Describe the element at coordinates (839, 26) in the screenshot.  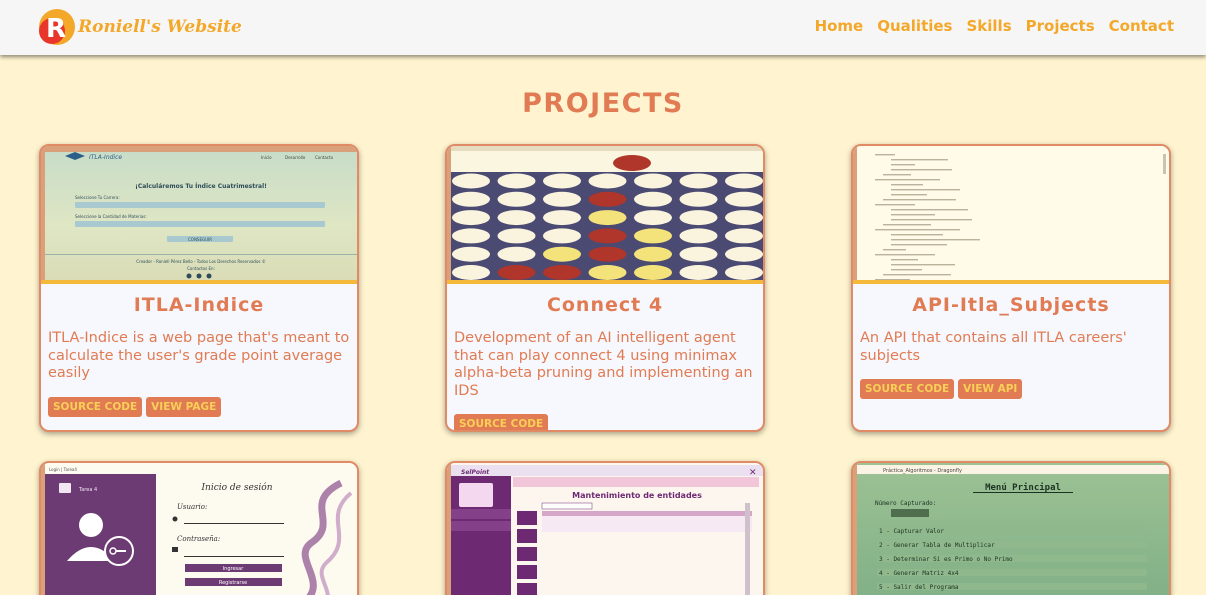
I see `nav-home: Home` at that location.